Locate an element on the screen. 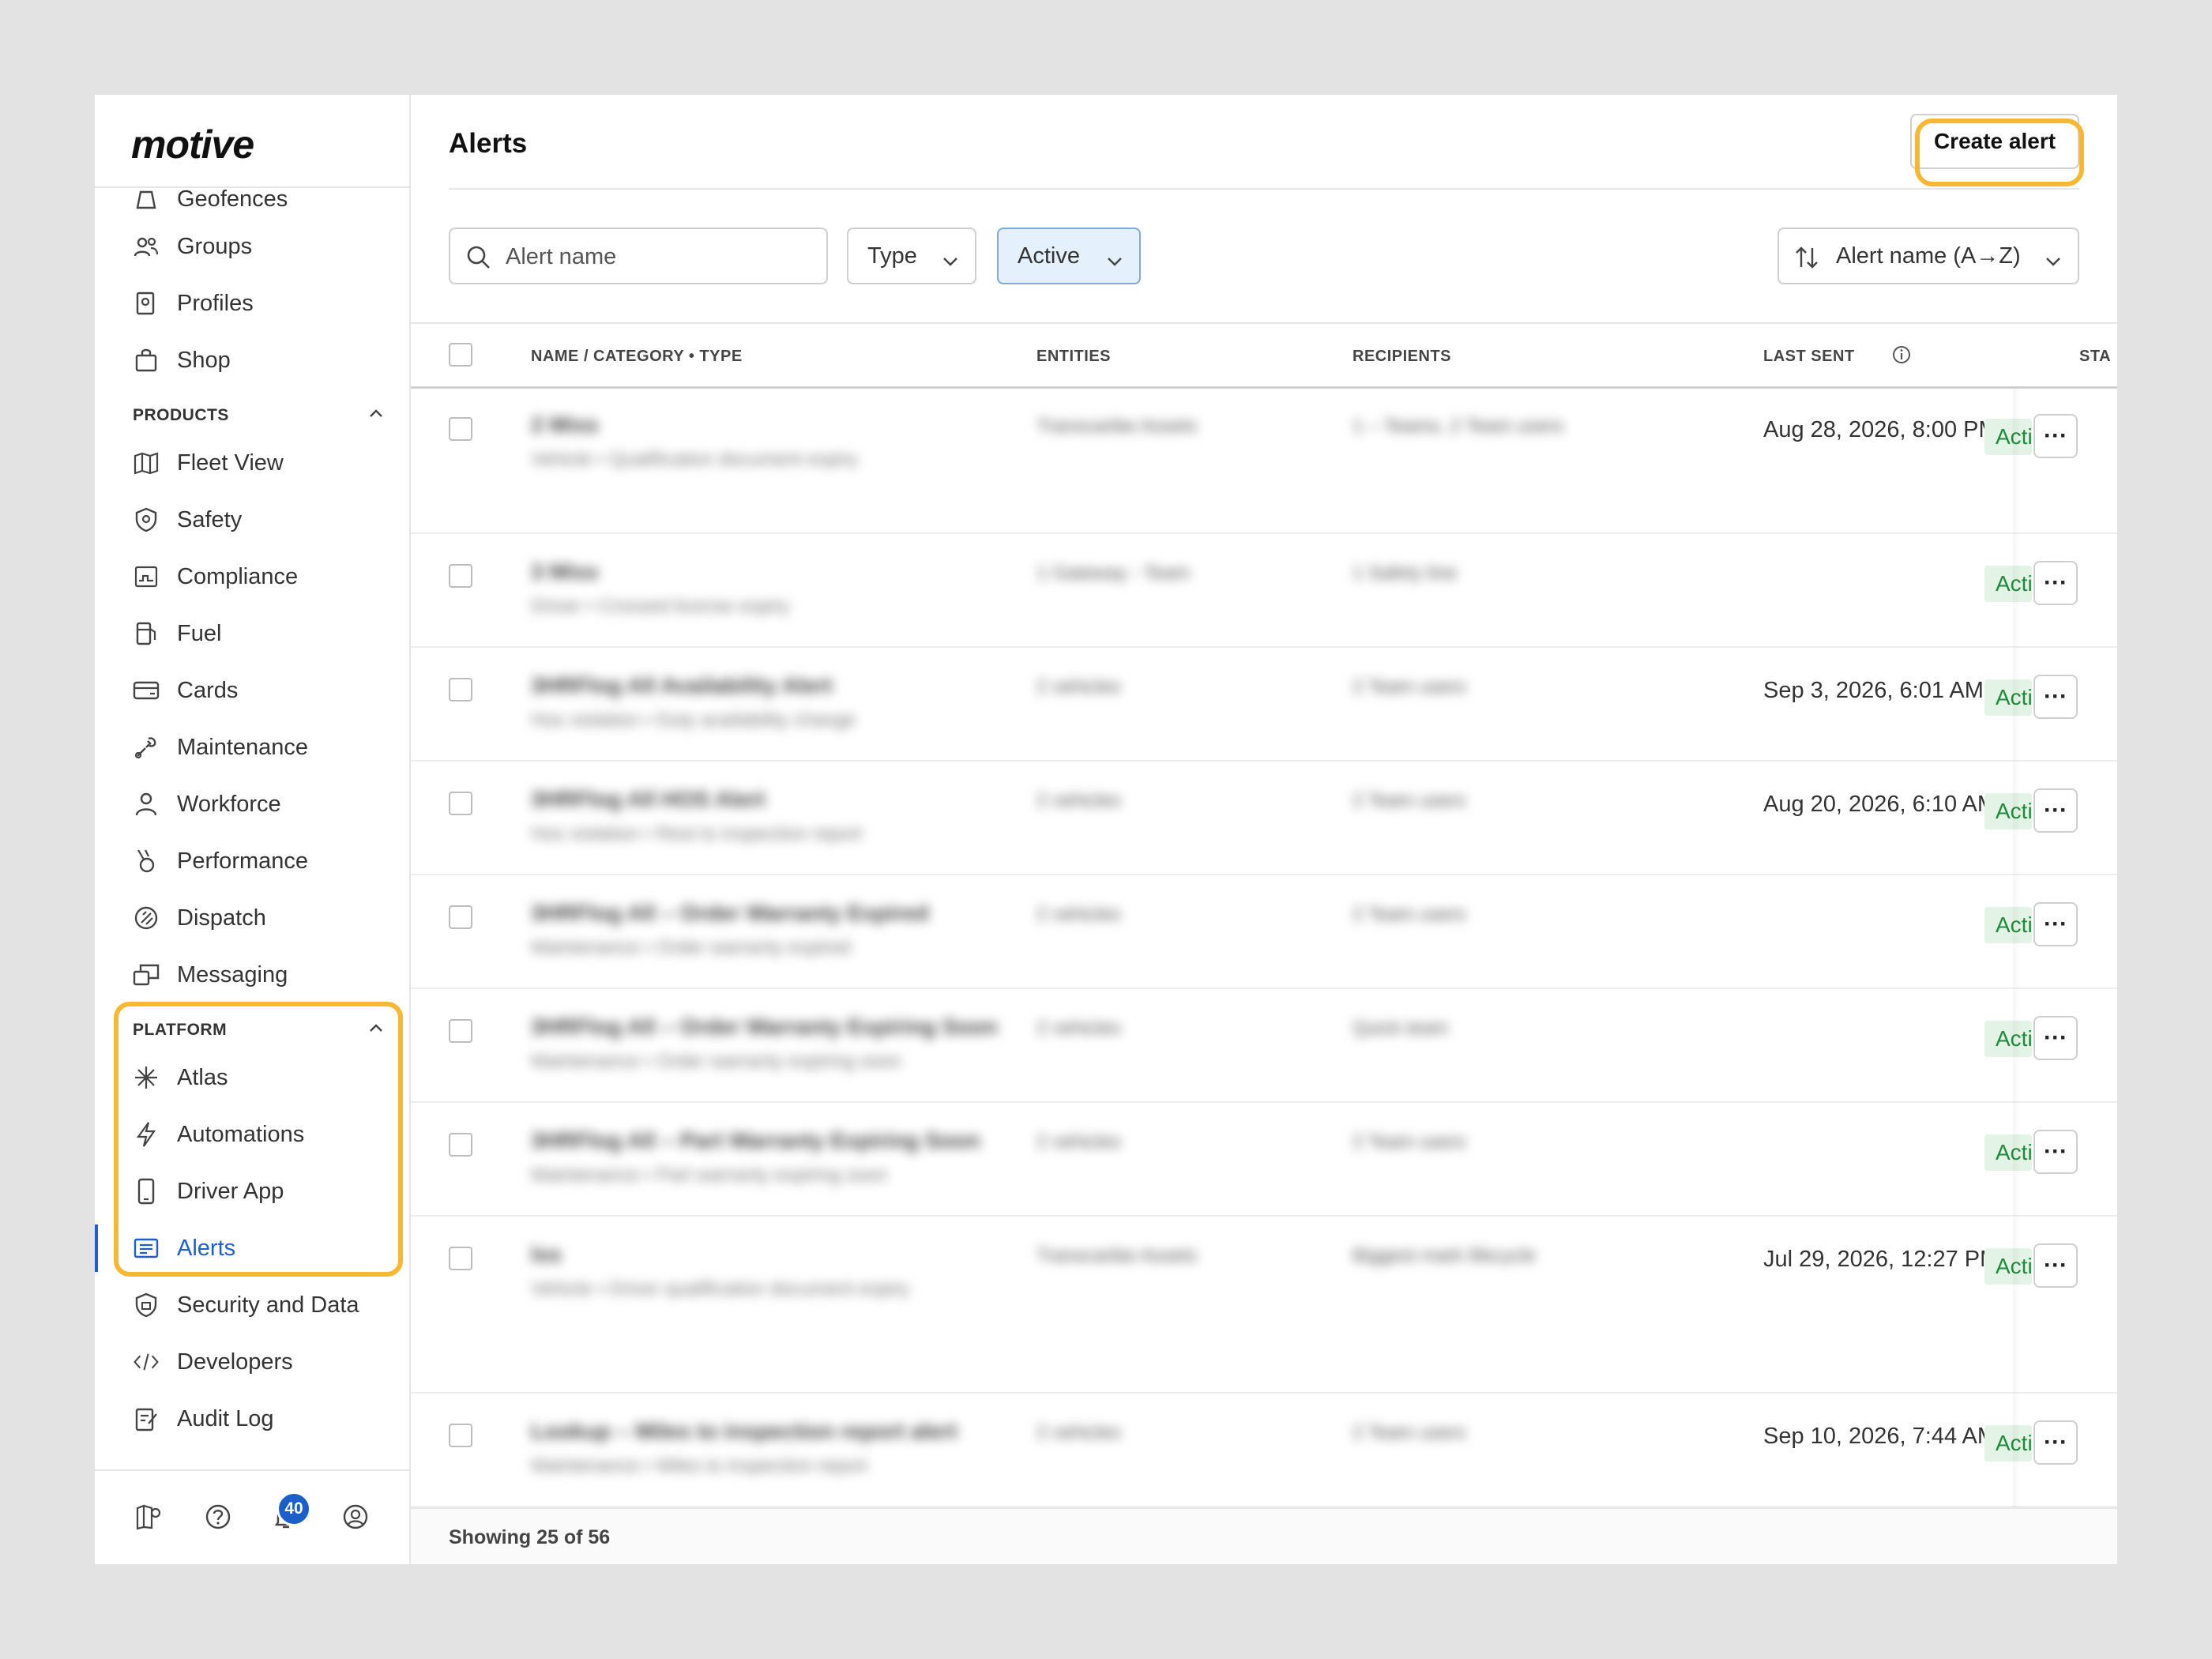 The width and height of the screenshot is (2212, 1659). sidebar-item-cards: Cards is located at coordinates (253, 690).